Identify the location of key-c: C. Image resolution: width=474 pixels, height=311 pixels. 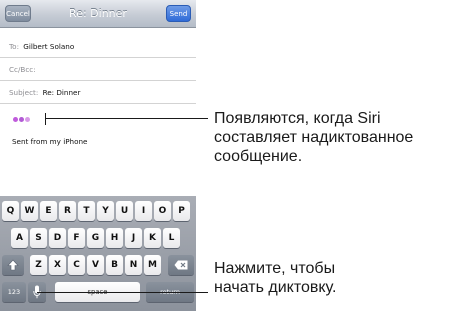
(76, 265).